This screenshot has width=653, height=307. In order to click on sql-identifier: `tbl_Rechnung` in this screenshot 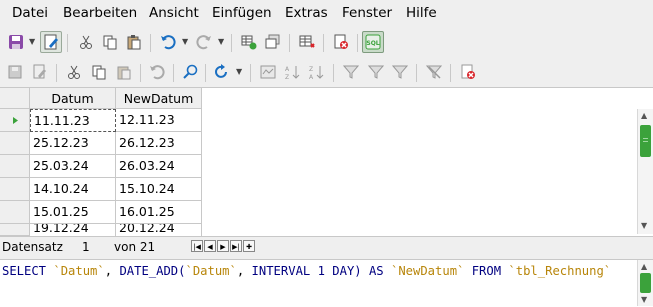, I will do `click(560, 271)`.